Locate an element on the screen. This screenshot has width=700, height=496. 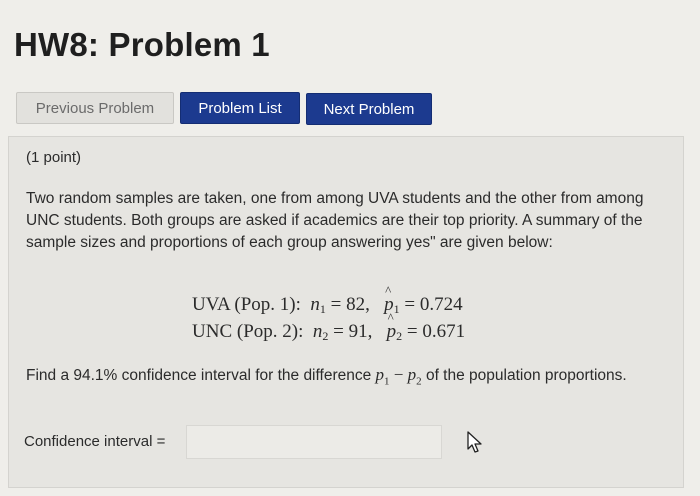
confidence-interval-label: Confidence interval = is located at coordinates (95, 441).